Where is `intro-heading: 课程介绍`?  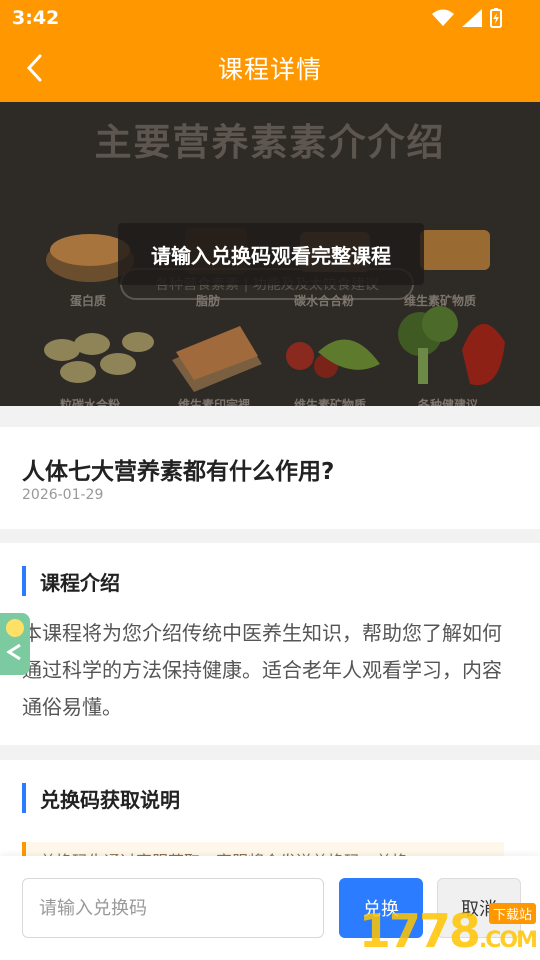 intro-heading: 课程介绍 is located at coordinates (71, 581).